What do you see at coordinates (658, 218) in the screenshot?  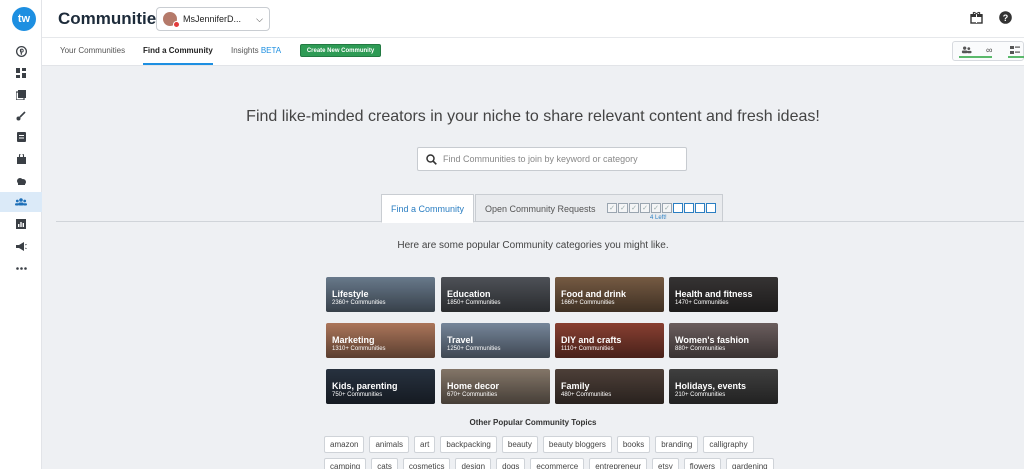 I see `requests-left-count: 4 Left!` at bounding box center [658, 218].